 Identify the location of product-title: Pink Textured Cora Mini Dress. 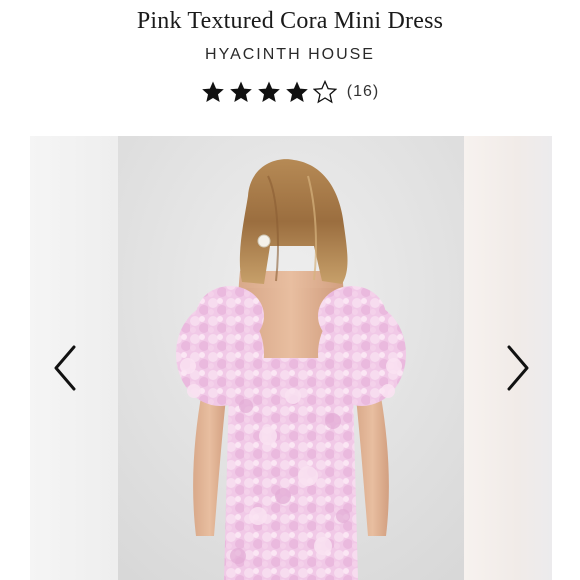
(290, 21).